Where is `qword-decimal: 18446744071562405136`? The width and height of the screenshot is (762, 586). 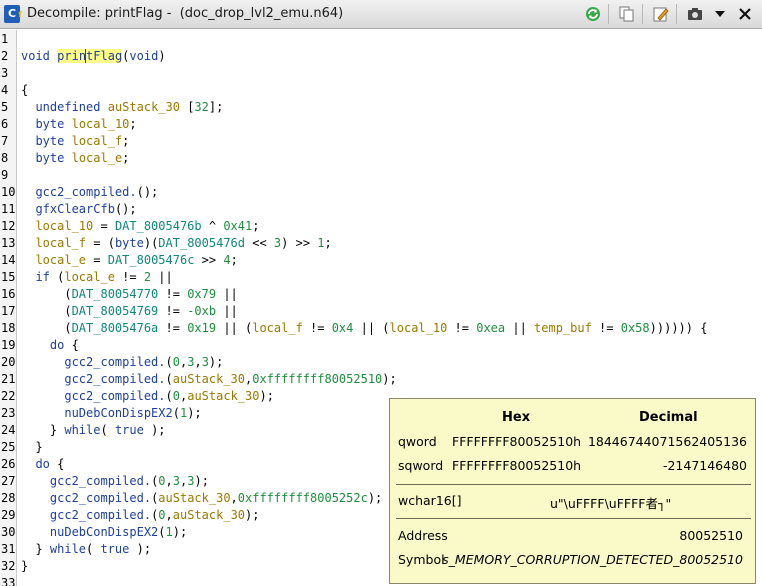
qword-decimal: 18446744071562405136 is located at coordinates (667, 441).